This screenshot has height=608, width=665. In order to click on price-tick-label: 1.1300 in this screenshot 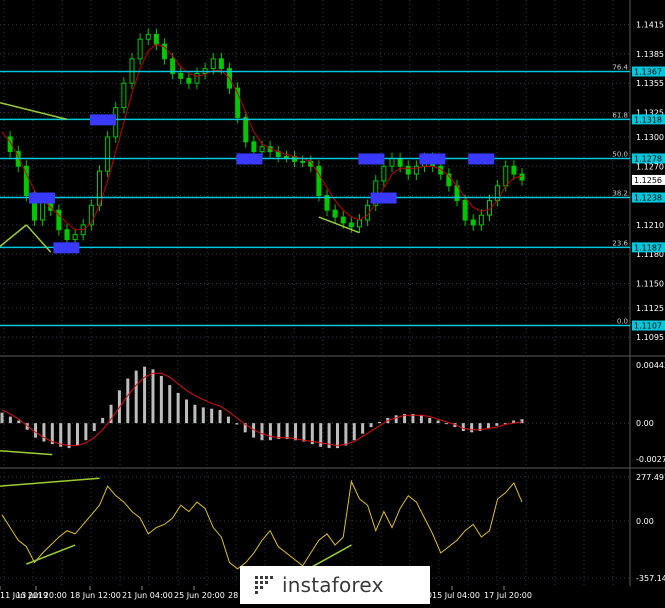, I will do `click(650, 137)`.